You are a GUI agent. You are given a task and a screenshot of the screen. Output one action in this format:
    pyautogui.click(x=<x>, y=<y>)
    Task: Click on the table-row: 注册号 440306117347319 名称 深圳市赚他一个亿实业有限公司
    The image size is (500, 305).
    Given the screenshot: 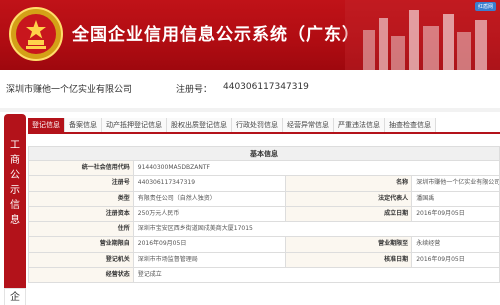 What is the action you would take?
    pyautogui.click(x=264, y=184)
    